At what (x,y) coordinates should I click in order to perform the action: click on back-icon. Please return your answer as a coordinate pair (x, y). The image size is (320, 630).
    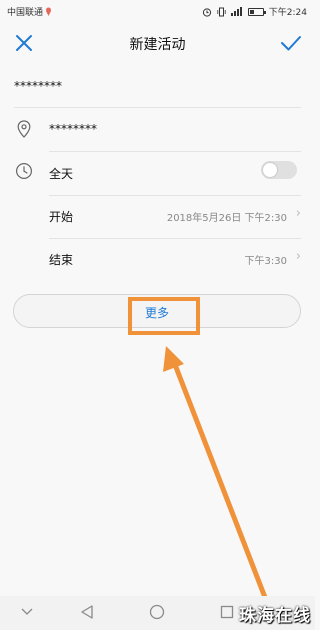
    Looking at the image, I should click on (87, 612).